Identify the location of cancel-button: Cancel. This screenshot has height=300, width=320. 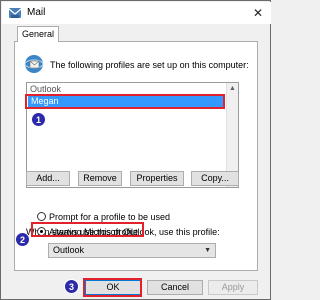
(175, 287).